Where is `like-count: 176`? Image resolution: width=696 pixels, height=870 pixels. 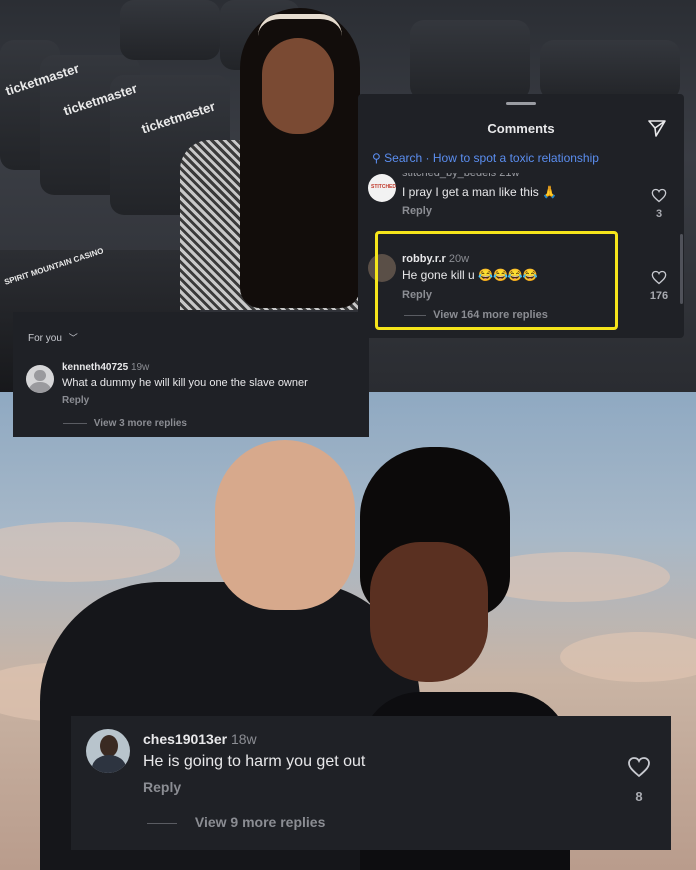
like-count: 176 is located at coordinates (659, 296).